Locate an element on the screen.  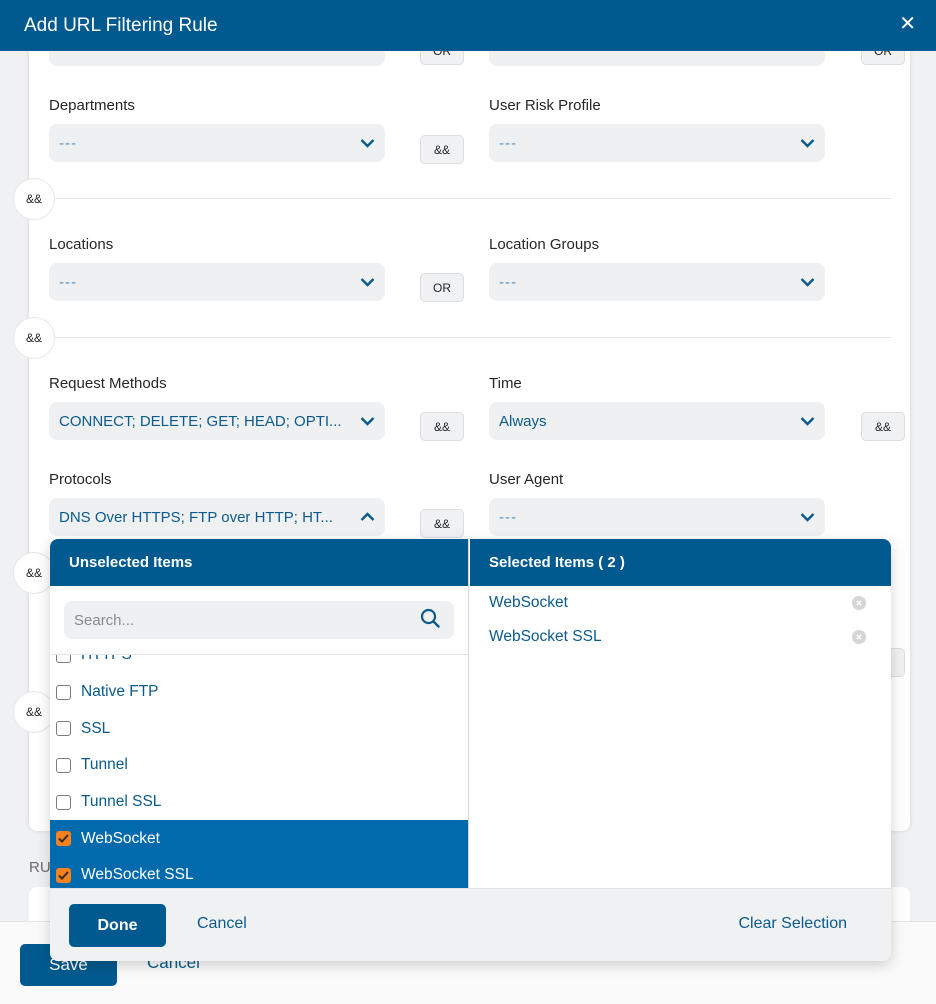
search-box is located at coordinates (259, 620).